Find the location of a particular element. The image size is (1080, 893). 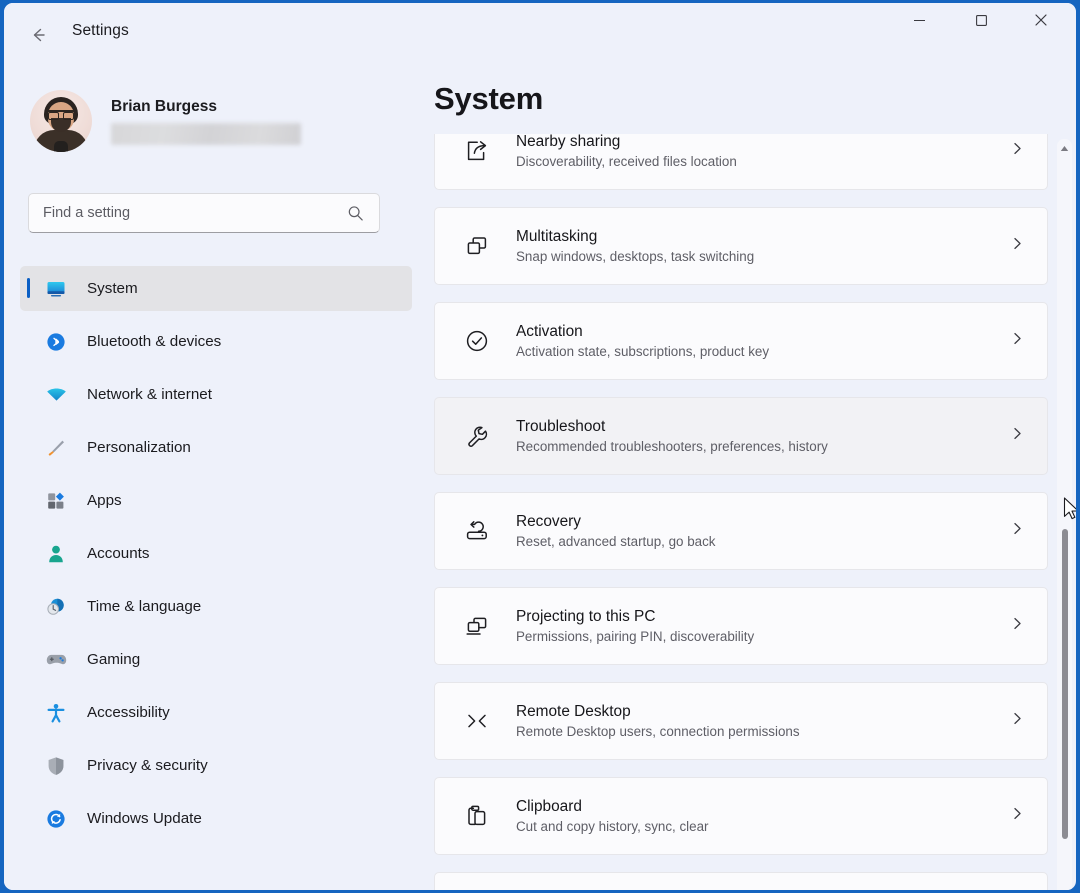

sidebar-item-label: Gaming is located at coordinates (114, 659).